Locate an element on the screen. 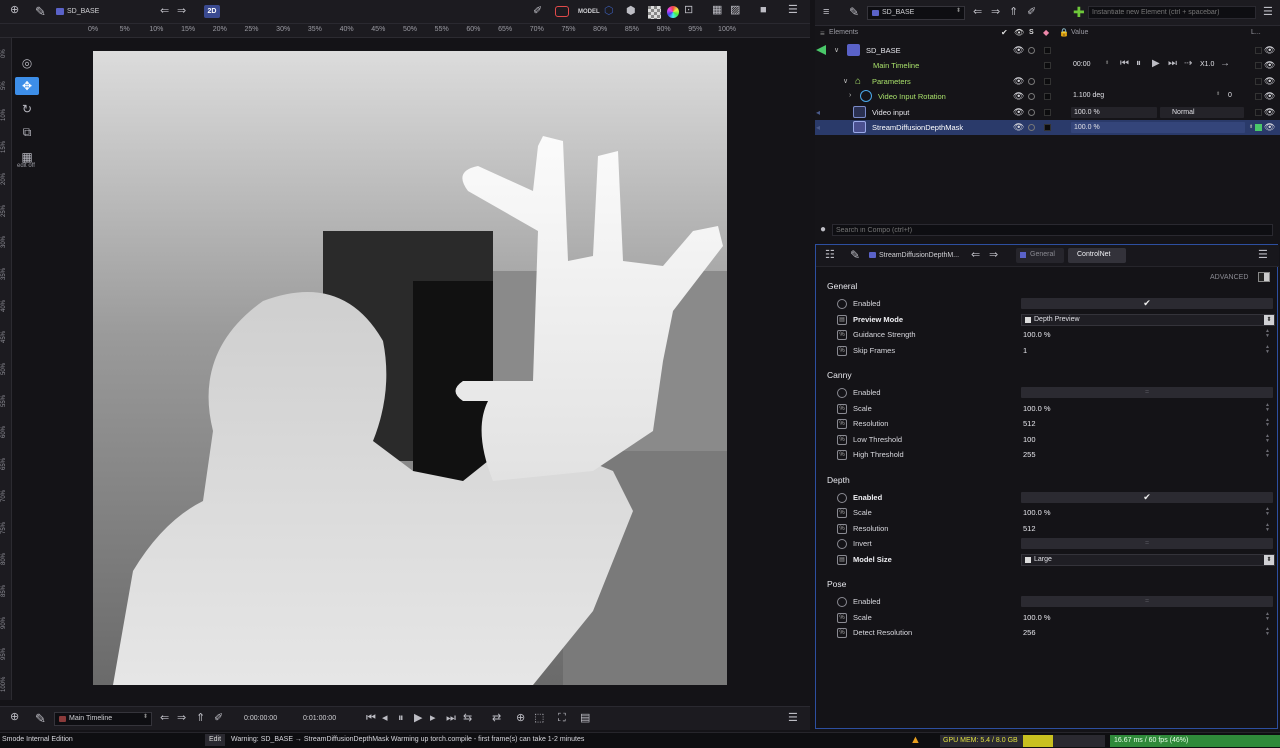 This screenshot has height=748, width=1280. outliner-row-main-timeline: Main Timeline 00:00 ⬍ ⏮ ⏸ ▶ ⏭ ⇢ X1.0 → 👁 is located at coordinates (1047, 65).